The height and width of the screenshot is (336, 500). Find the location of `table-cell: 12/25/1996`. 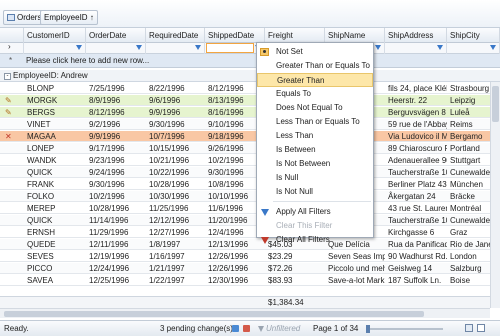

table-cell: 12/25/1996 is located at coordinates (116, 280).